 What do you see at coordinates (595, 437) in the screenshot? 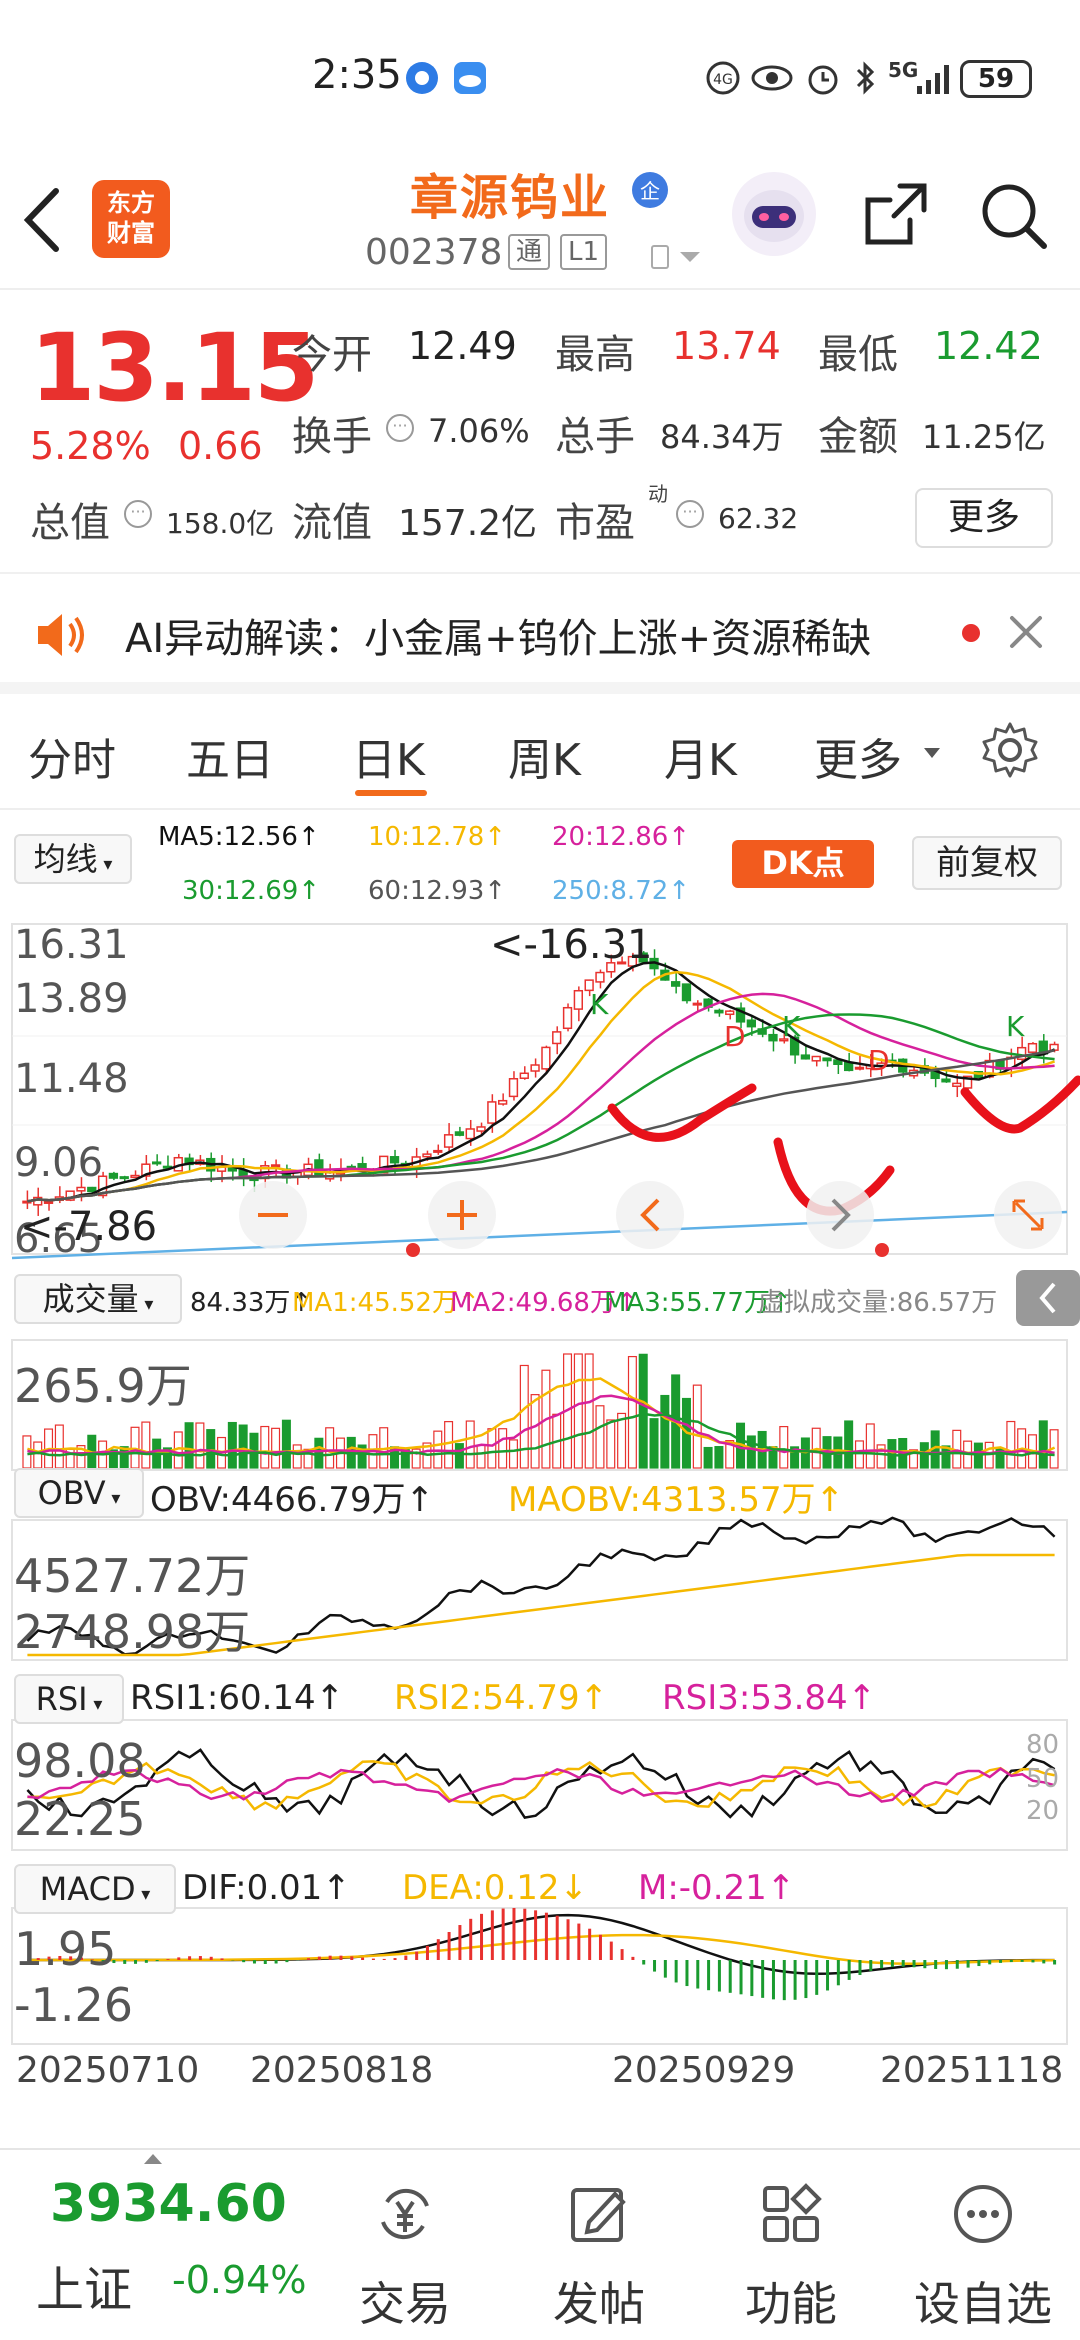
I see `volume-label: 总手` at bounding box center [595, 437].